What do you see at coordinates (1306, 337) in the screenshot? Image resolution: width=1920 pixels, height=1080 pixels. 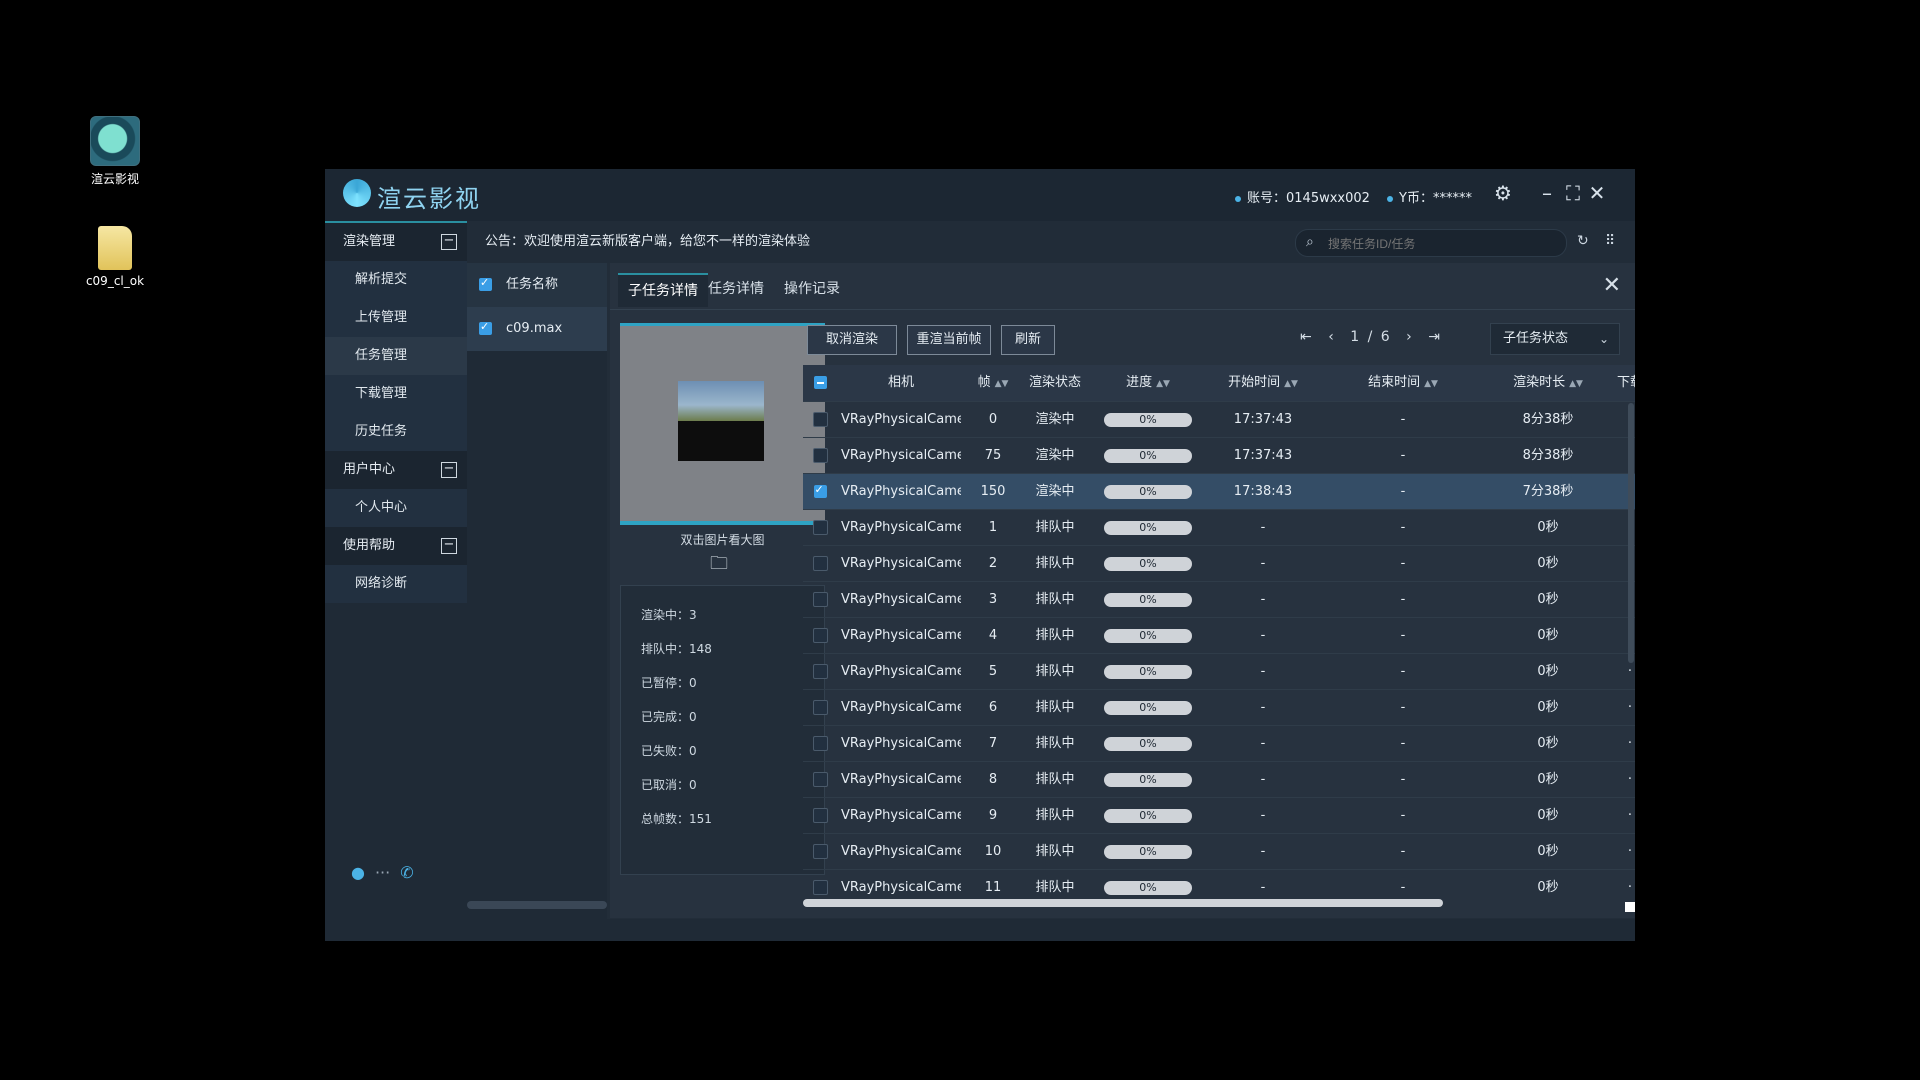 I see `first-page-icon: ⇤` at bounding box center [1306, 337].